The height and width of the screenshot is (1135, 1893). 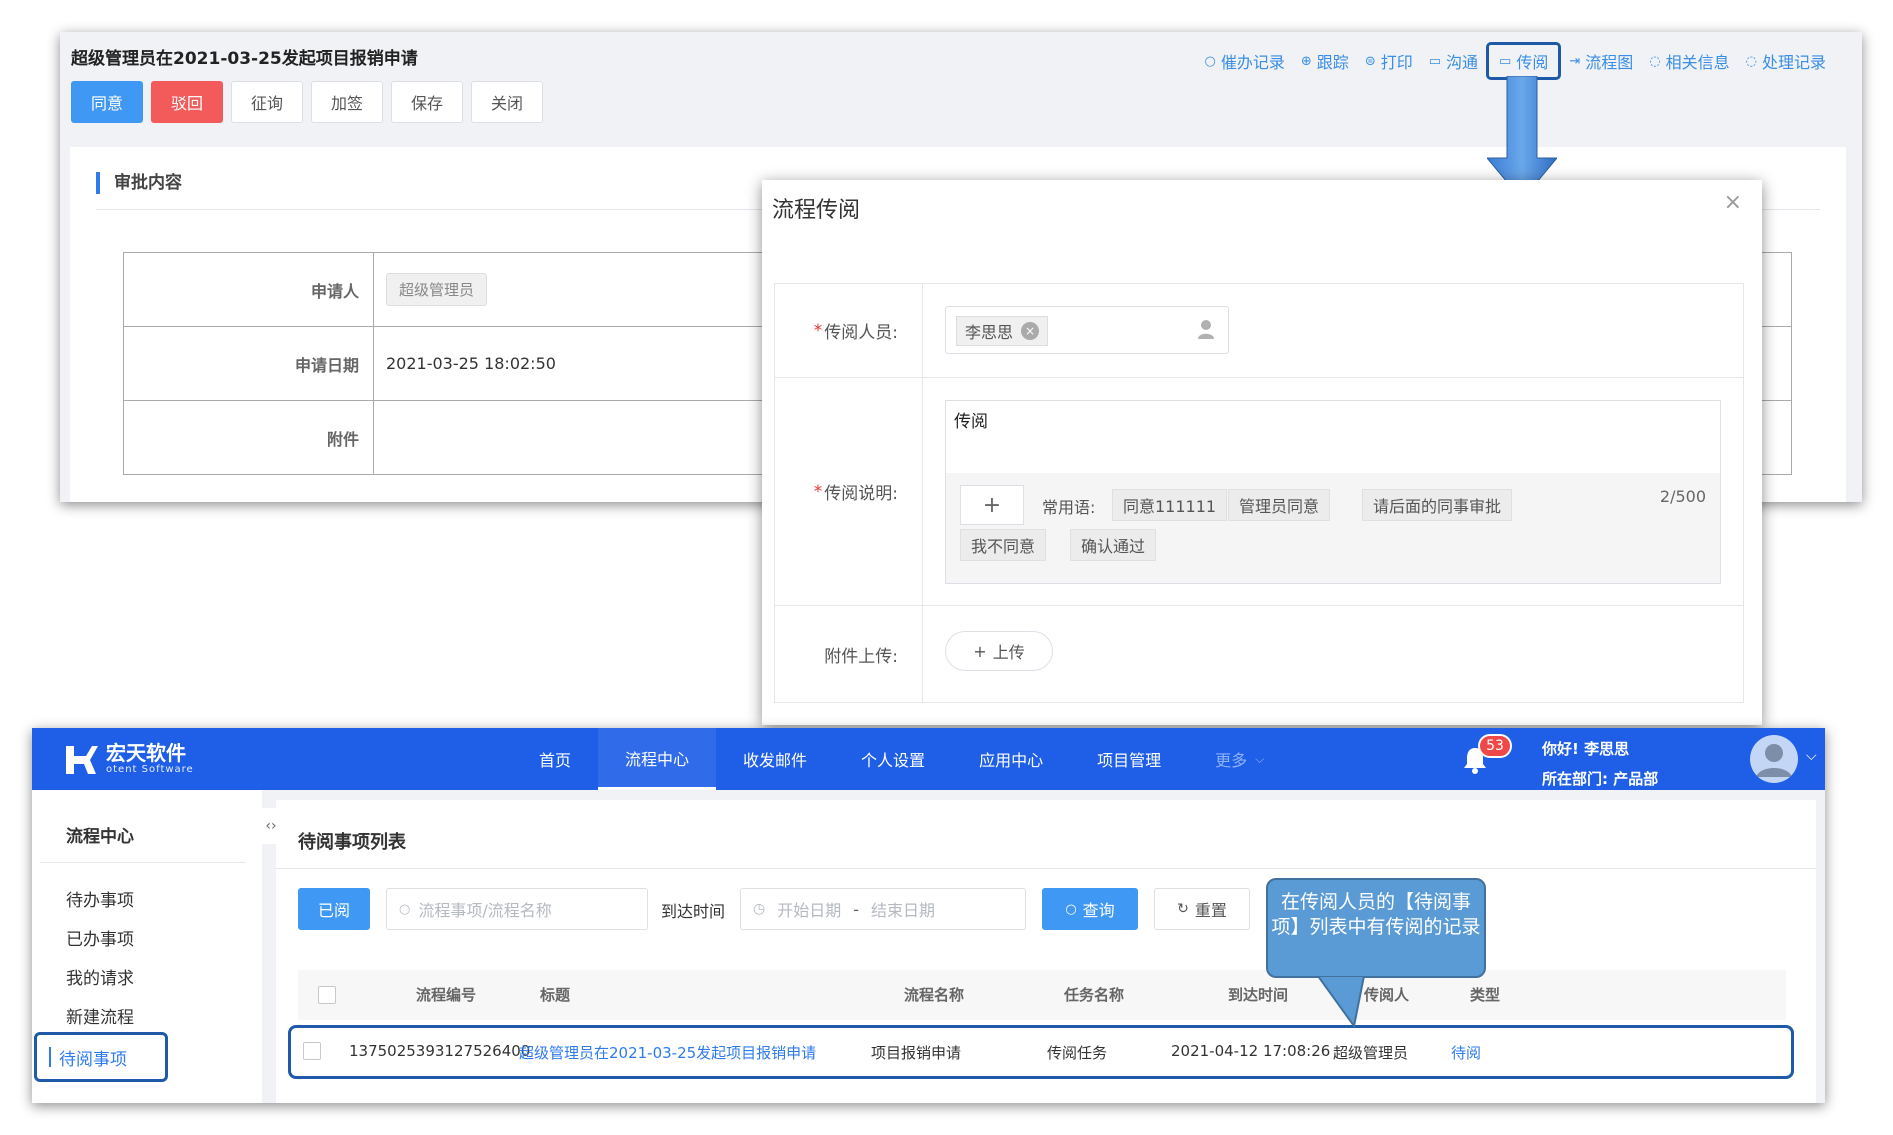 I want to click on reset-button: ↻ 重置, so click(x=1202, y=909).